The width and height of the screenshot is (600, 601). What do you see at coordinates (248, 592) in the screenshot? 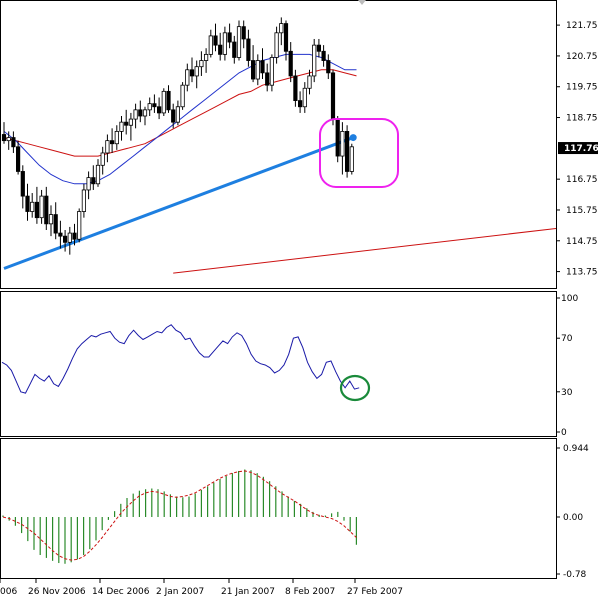
I see `date-axis-tick-label: 21 Jan 2007` at bounding box center [248, 592].